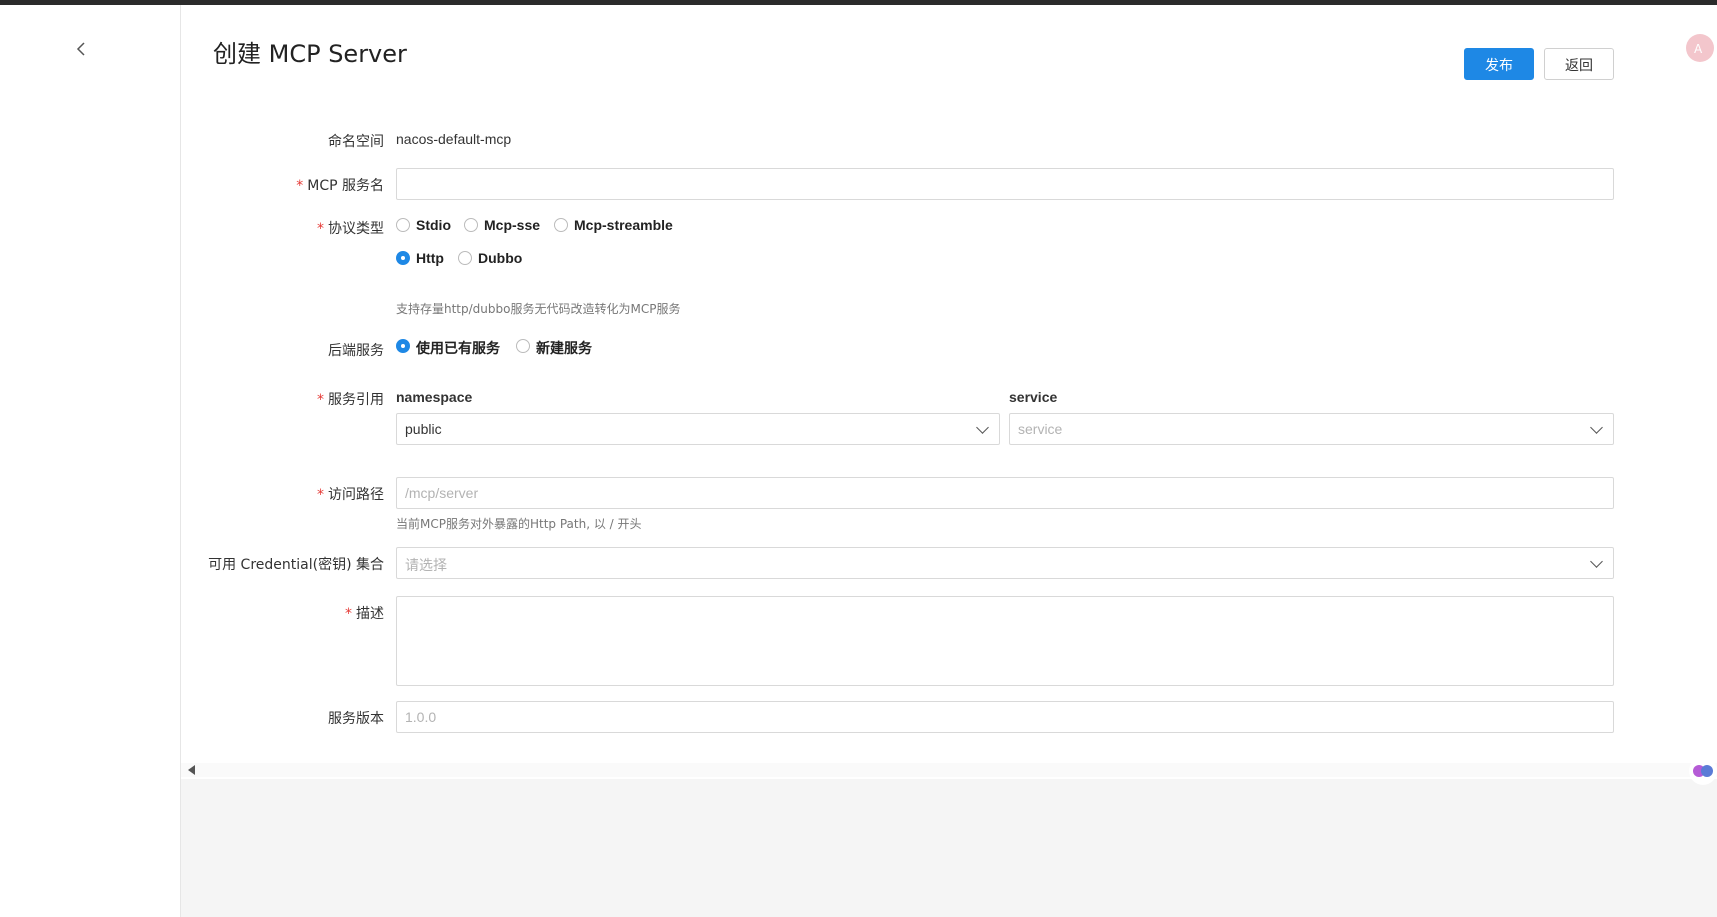 Image resolution: width=1717 pixels, height=917 pixels. I want to click on description-textarea, so click(1005, 641).